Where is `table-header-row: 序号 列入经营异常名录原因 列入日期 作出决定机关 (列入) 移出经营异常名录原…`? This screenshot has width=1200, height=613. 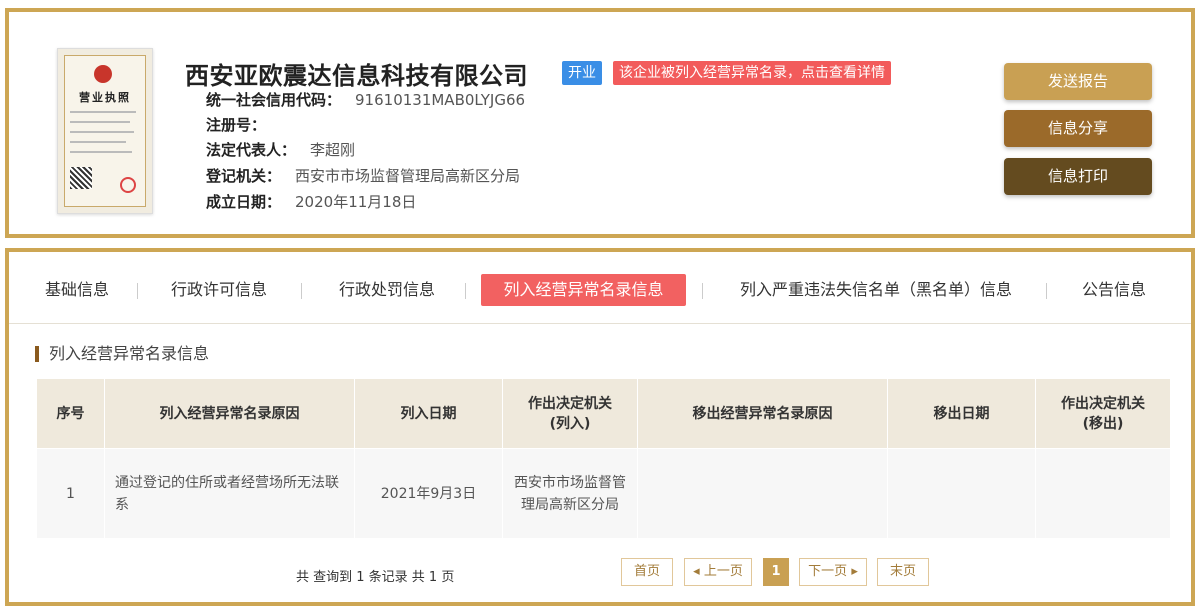 table-header-row: 序号 列入经营异常名录原因 列入日期 作出决定机关 (列入) 移出经营异常名录原… is located at coordinates (603, 413).